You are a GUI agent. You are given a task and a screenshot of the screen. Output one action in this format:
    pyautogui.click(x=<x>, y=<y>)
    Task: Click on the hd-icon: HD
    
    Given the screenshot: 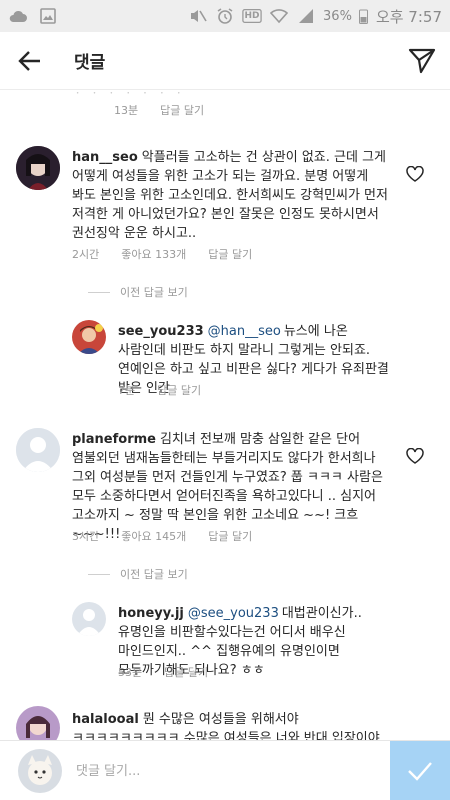 What is the action you would take?
    pyautogui.click(x=252, y=16)
    